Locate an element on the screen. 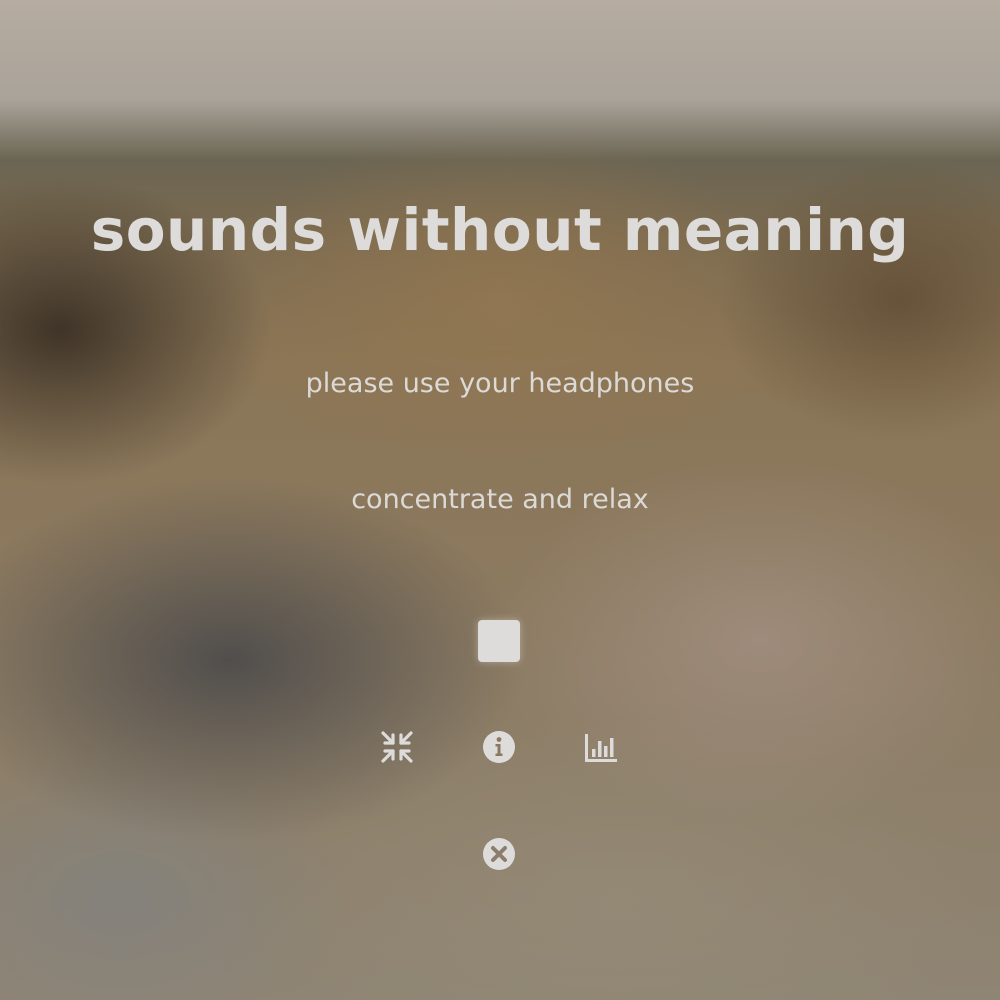  info-button is located at coordinates (499, 747).